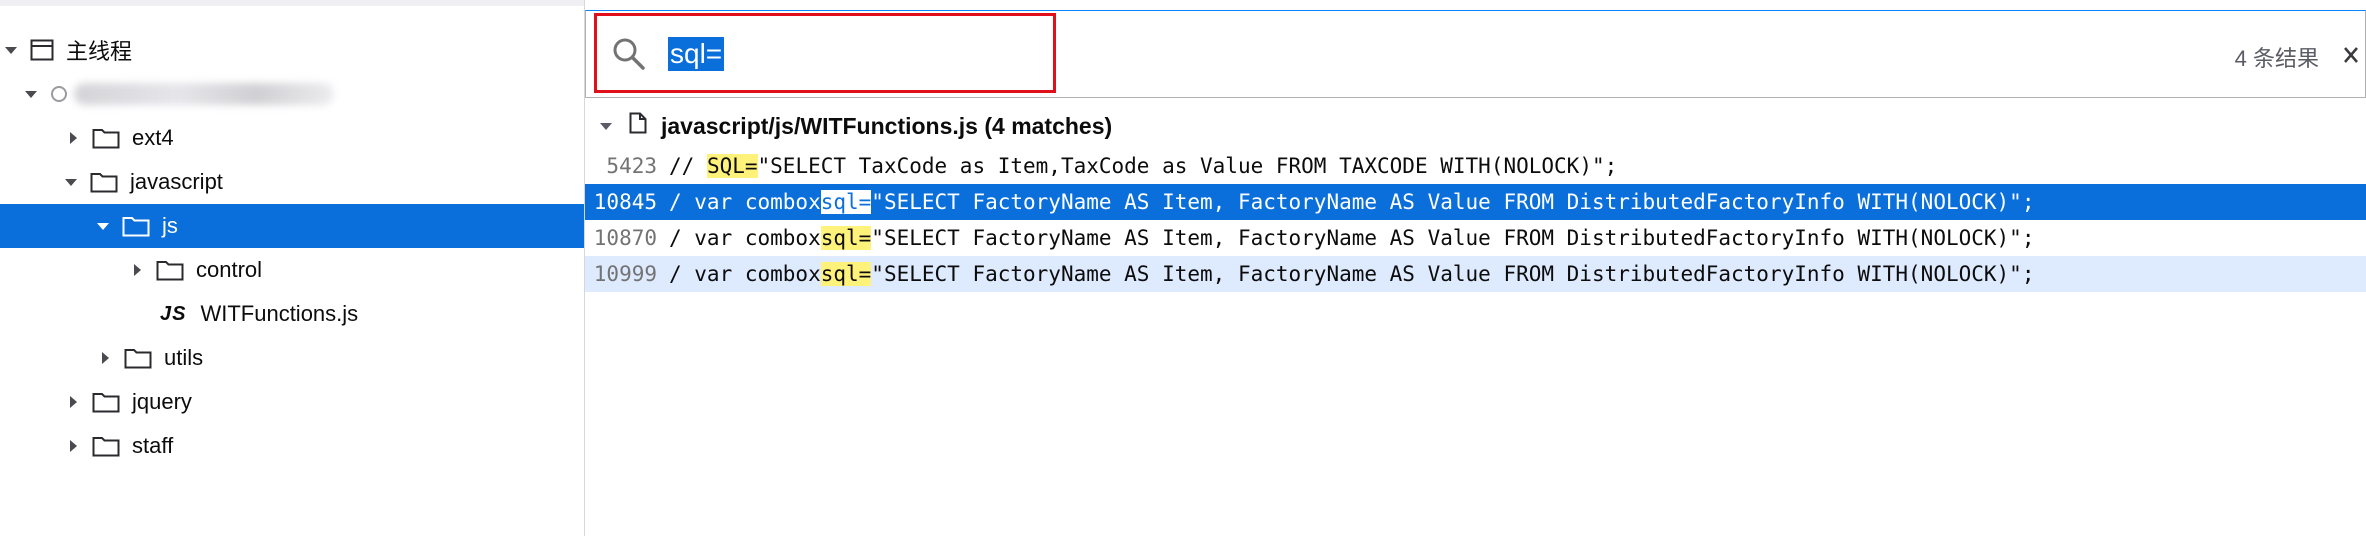 Image resolution: width=2366 pixels, height=536 pixels. Describe the element at coordinates (204, 94) in the screenshot. I see `blurred-domain-name` at that location.